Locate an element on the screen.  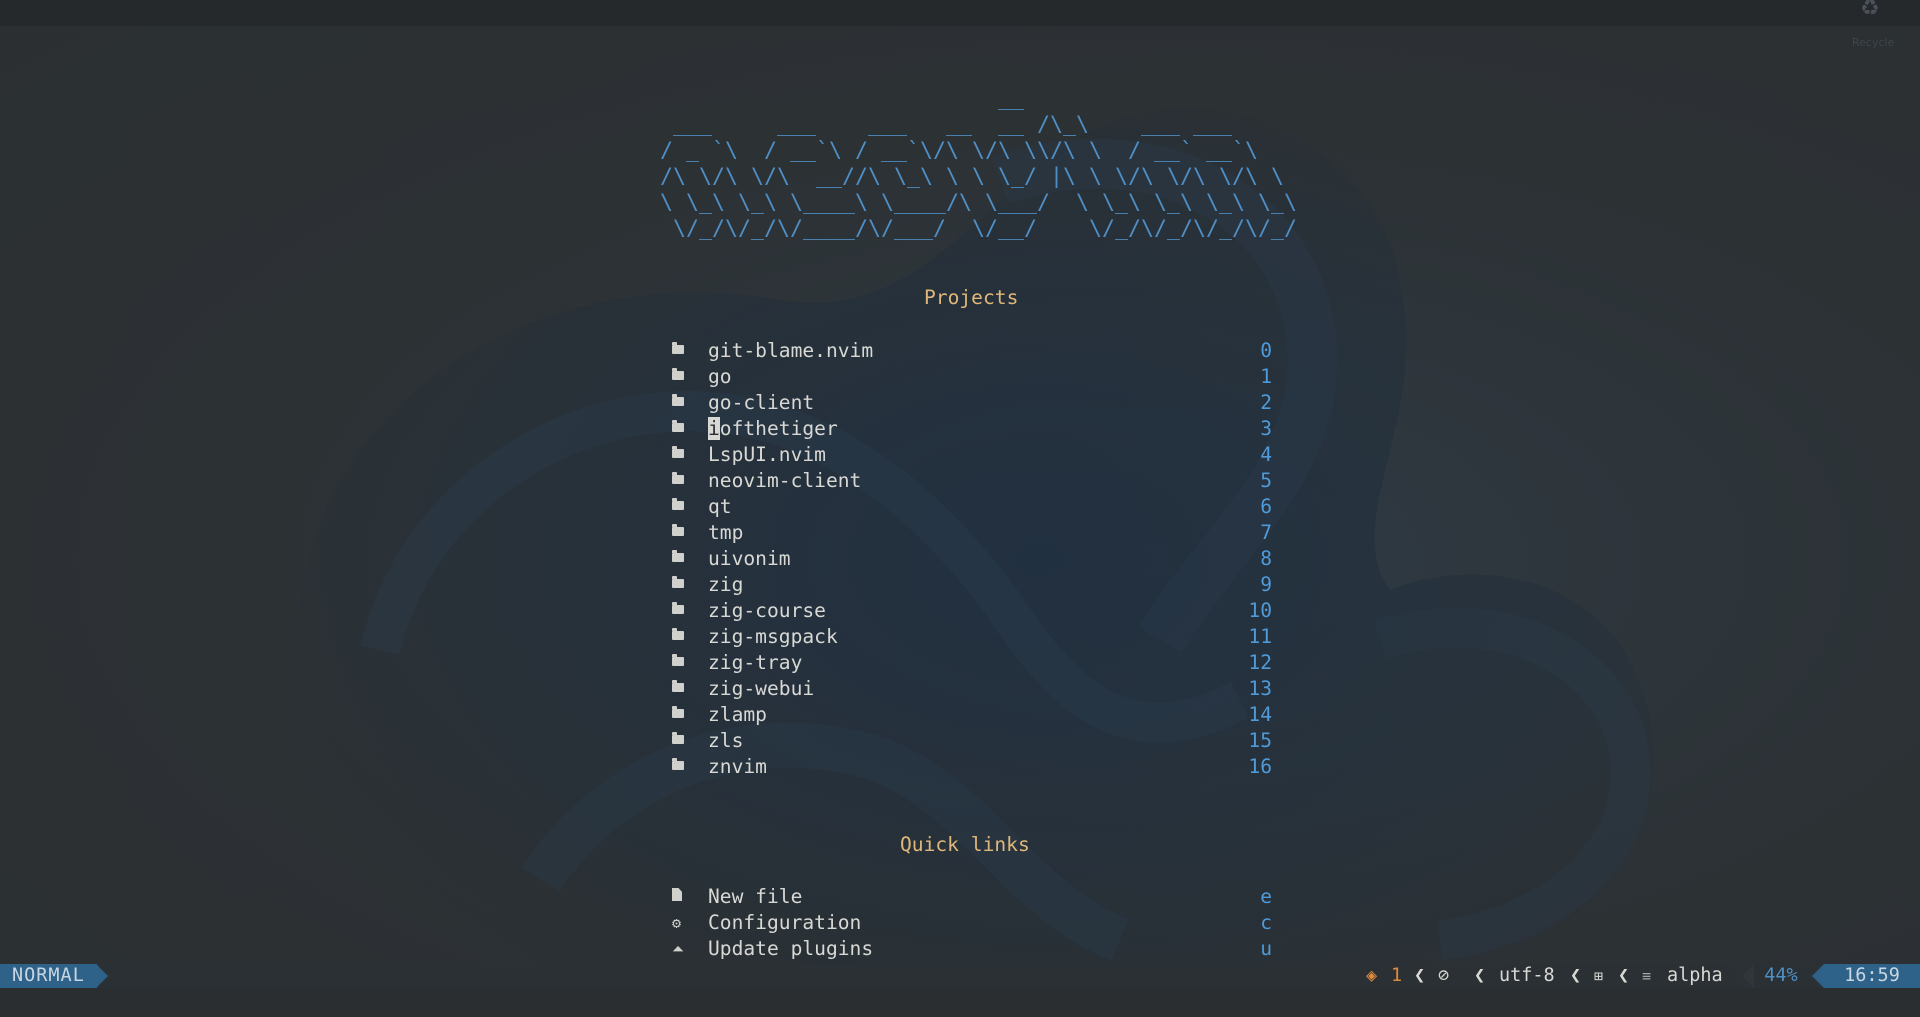
quick-link-label: New file is located at coordinates (755, 896).